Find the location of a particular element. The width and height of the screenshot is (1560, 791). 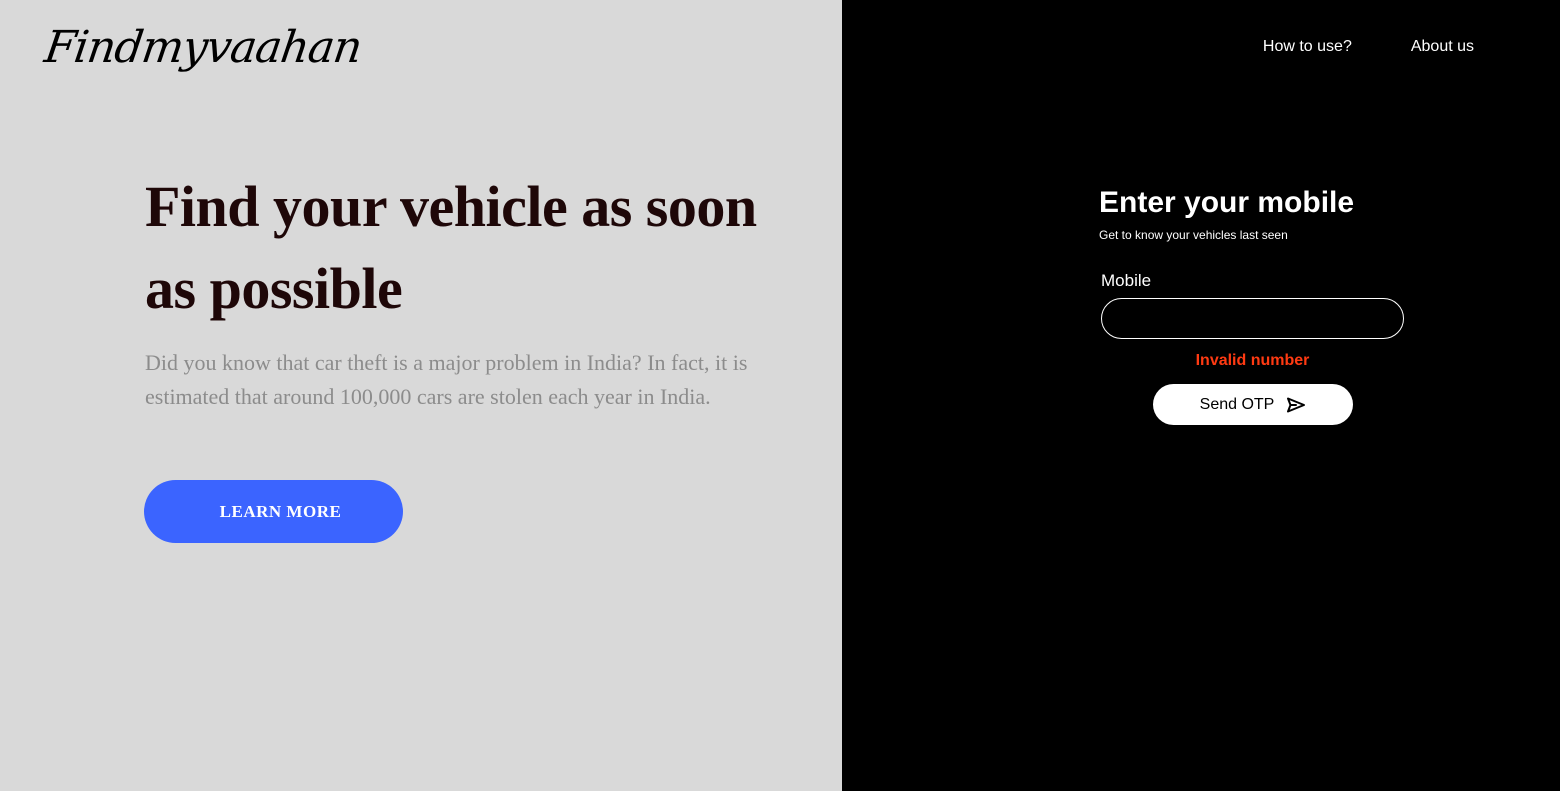

mobile-input is located at coordinates (1252, 318).